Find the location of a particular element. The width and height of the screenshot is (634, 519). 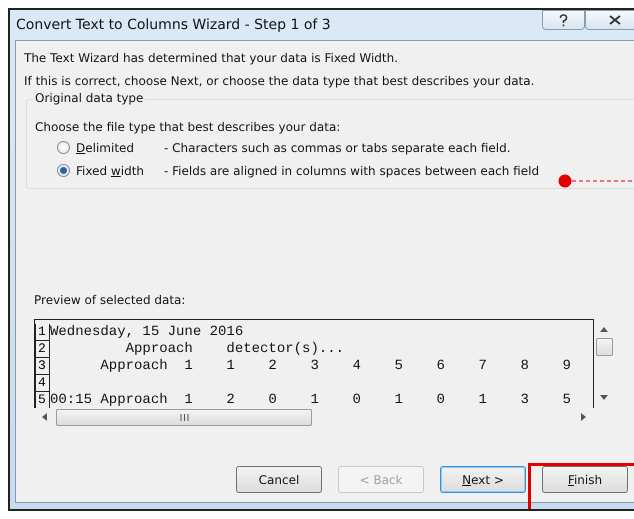

intro-text: The Text Wizard has determined that your data is Fixed Width. is located at coordinates (212, 58).